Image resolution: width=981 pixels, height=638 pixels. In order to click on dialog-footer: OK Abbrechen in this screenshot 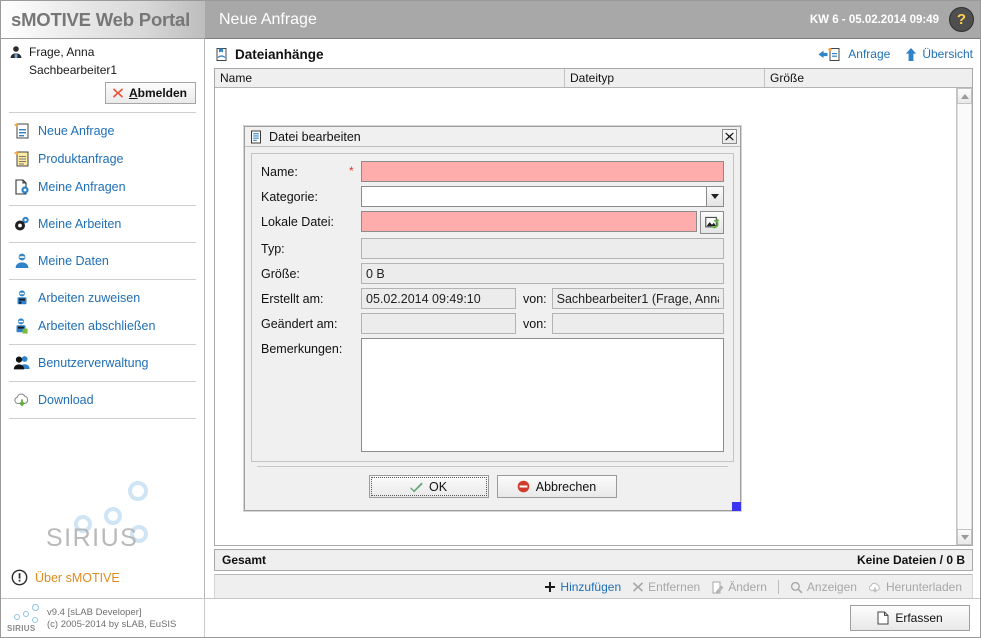, I will do `click(492, 485)`.